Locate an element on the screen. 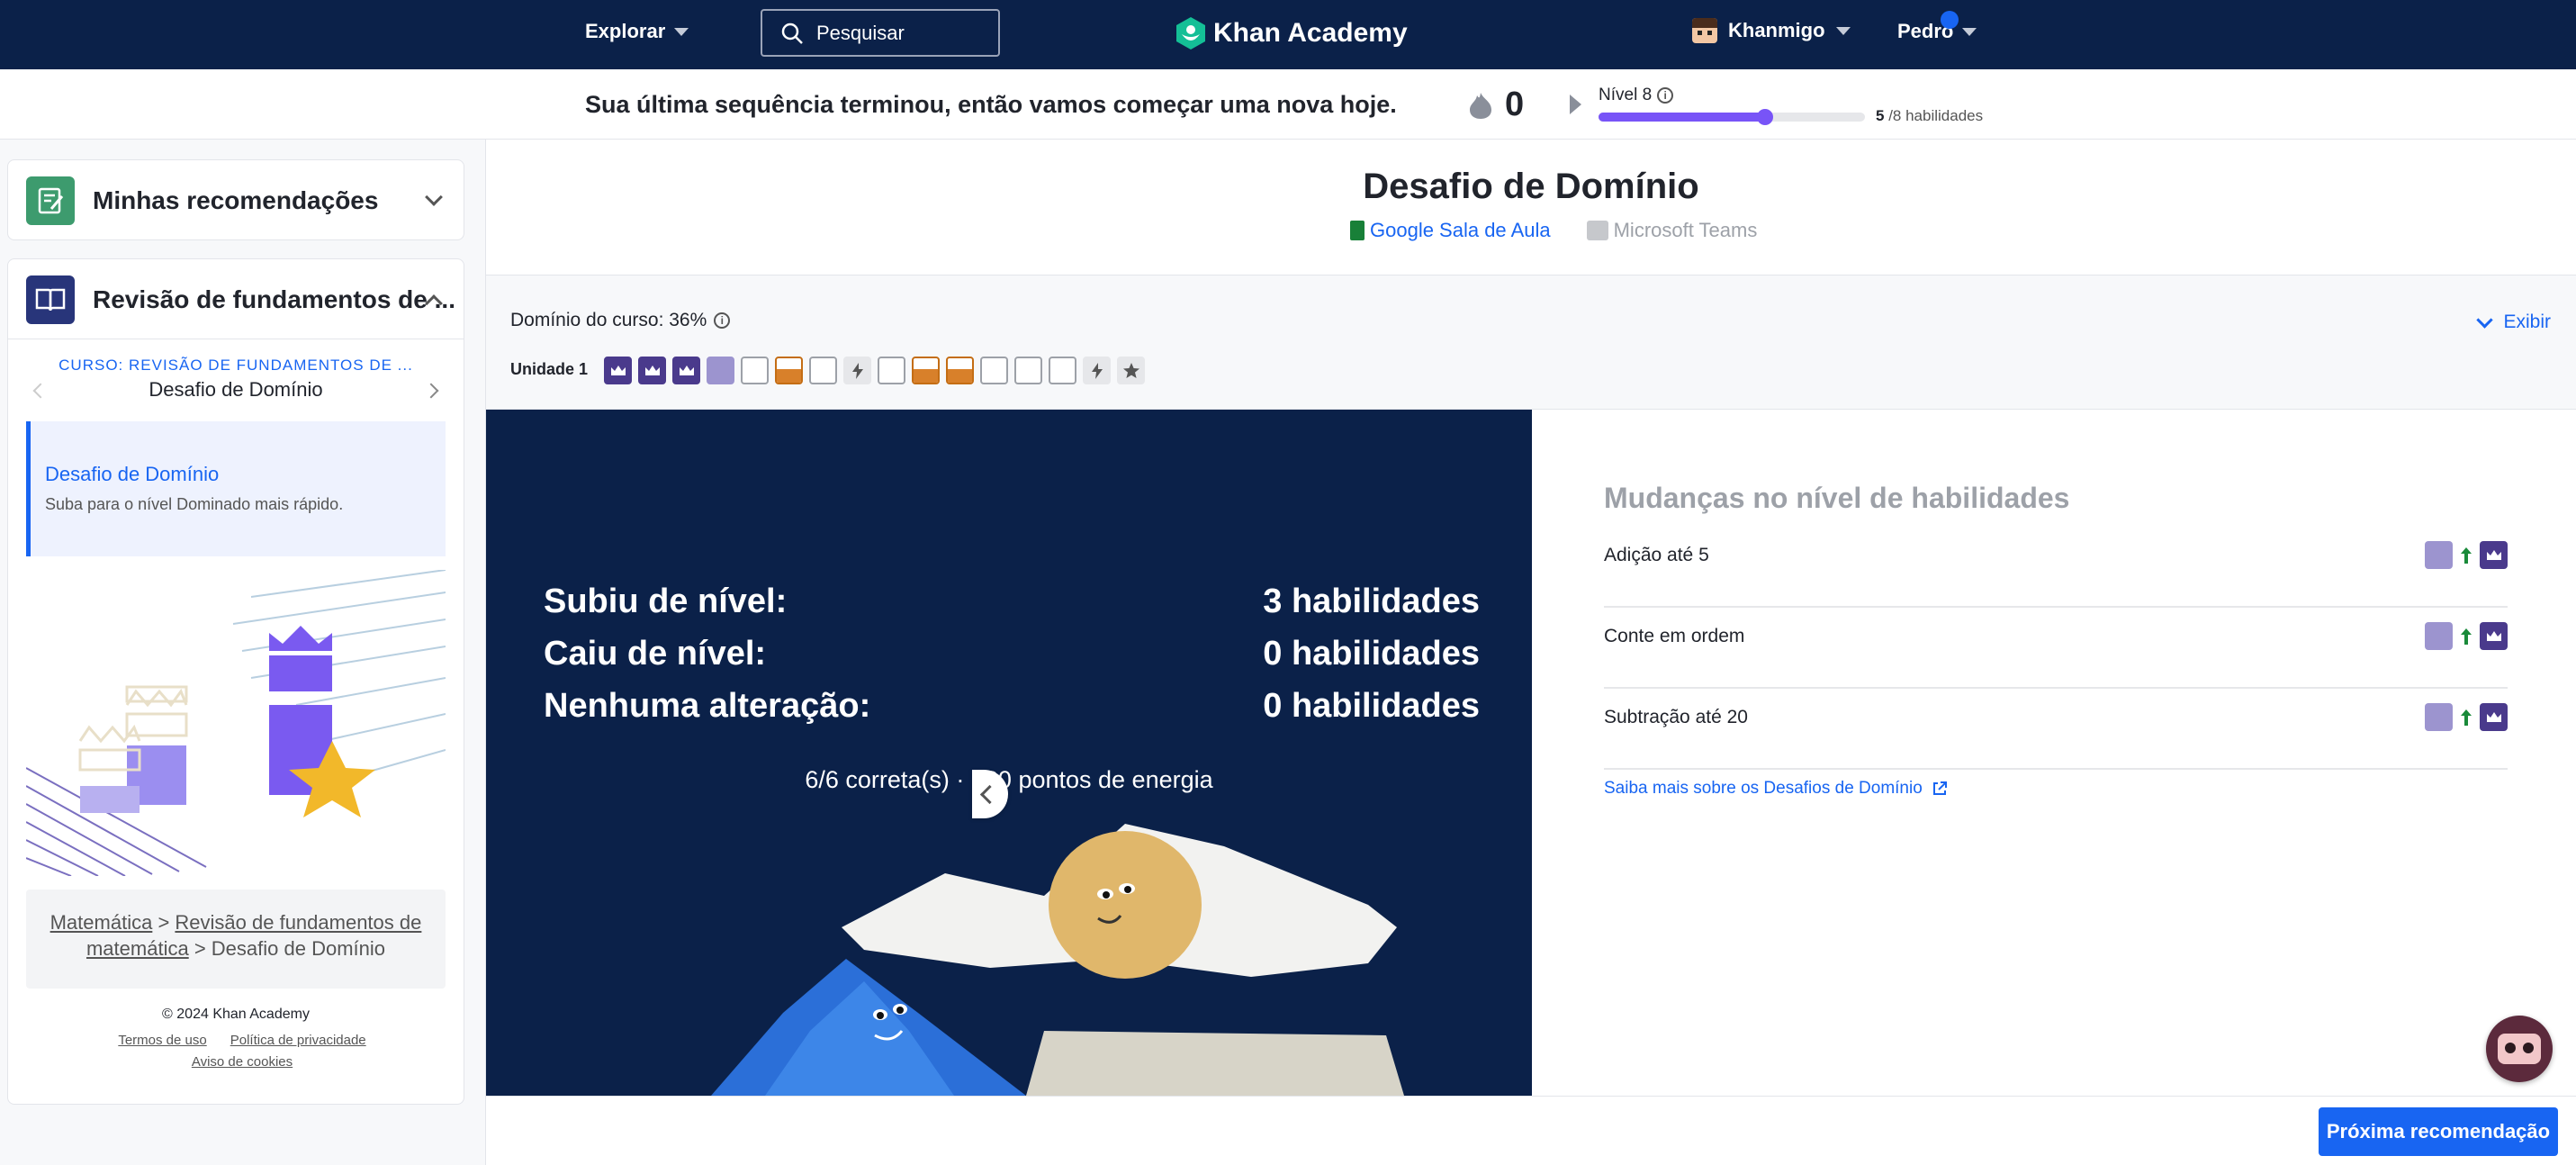  user-menu: Pedro is located at coordinates (1937, 31).